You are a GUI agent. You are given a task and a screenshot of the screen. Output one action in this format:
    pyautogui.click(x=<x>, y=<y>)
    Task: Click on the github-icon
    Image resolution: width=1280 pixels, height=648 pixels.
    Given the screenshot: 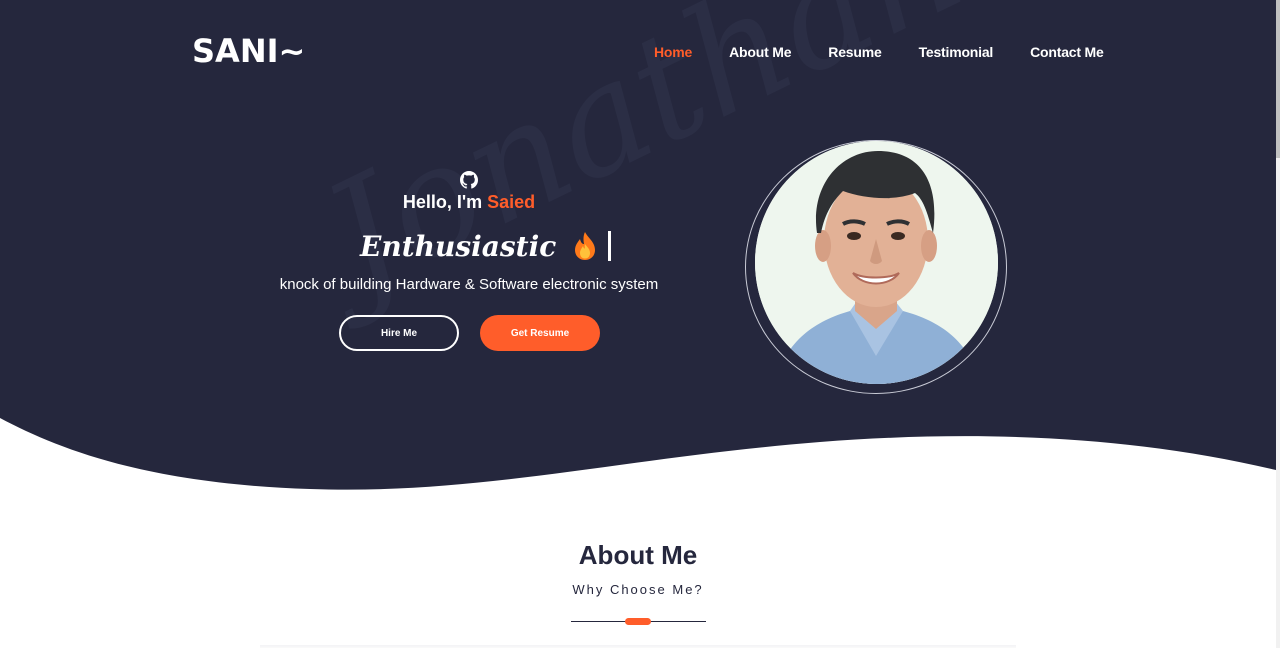 What is the action you would take?
    pyautogui.click(x=469, y=180)
    